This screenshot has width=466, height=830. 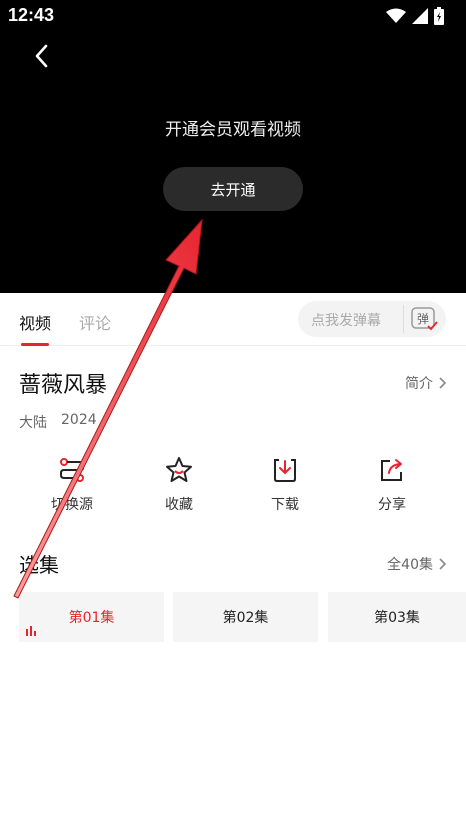 I want to click on open-vip-button: 去开通, so click(x=233, y=189).